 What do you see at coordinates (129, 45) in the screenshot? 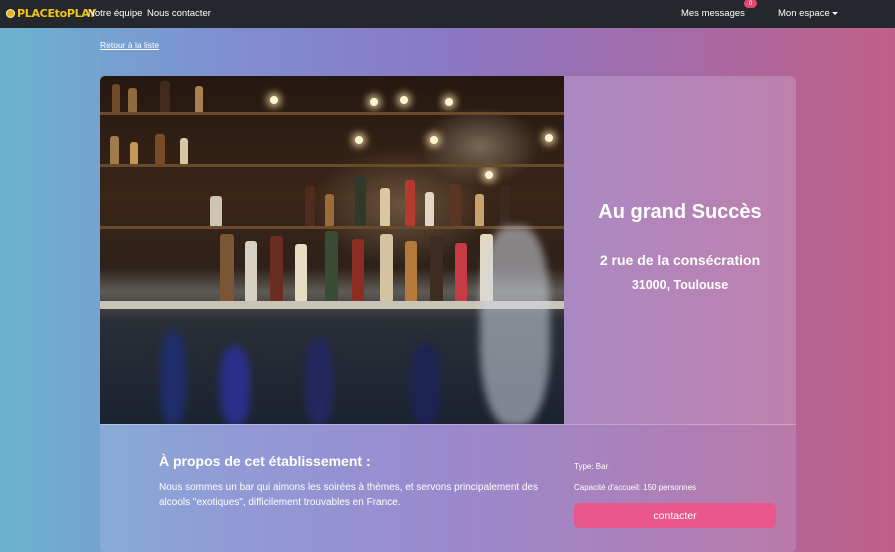
I see `back-to-list-link: Retour à la liste` at bounding box center [129, 45].